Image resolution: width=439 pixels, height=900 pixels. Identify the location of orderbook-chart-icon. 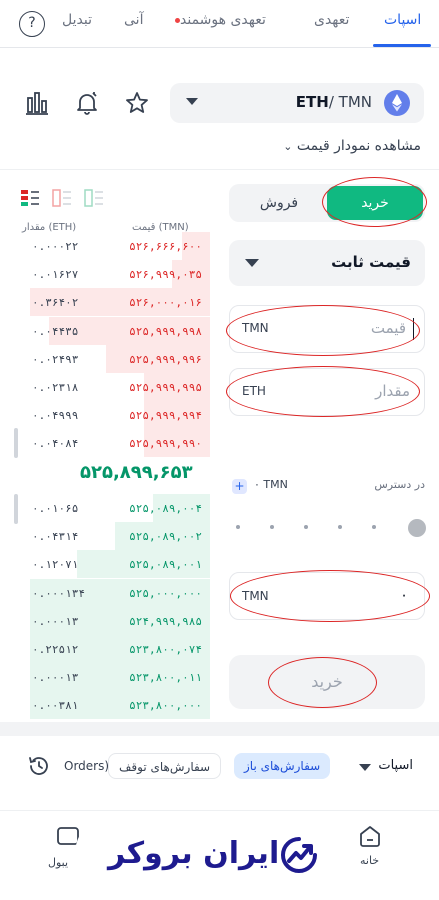
(37, 103).